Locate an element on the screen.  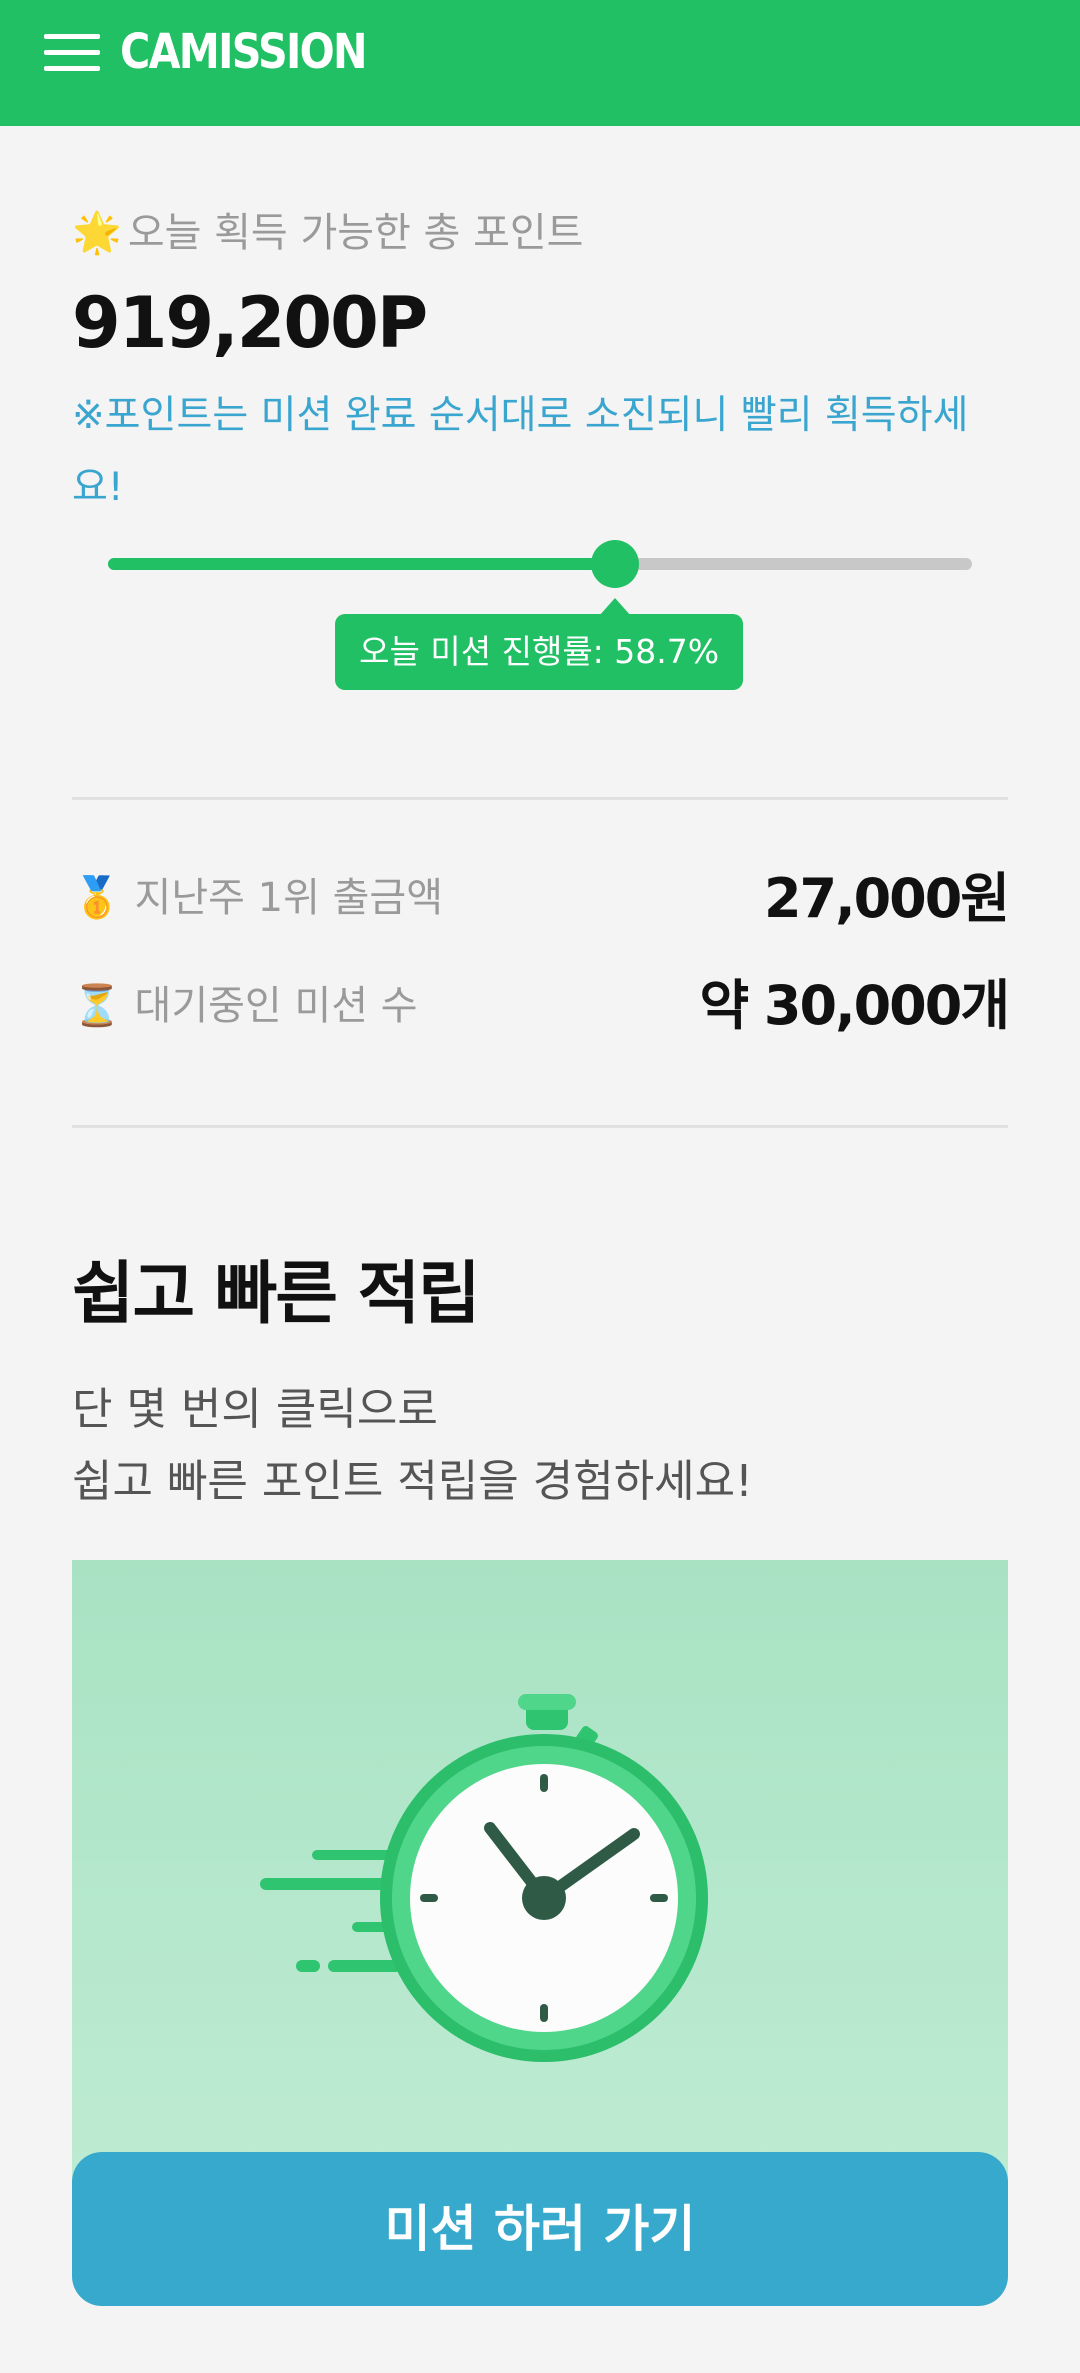
mission-progress-fill is located at coordinates (362, 564).